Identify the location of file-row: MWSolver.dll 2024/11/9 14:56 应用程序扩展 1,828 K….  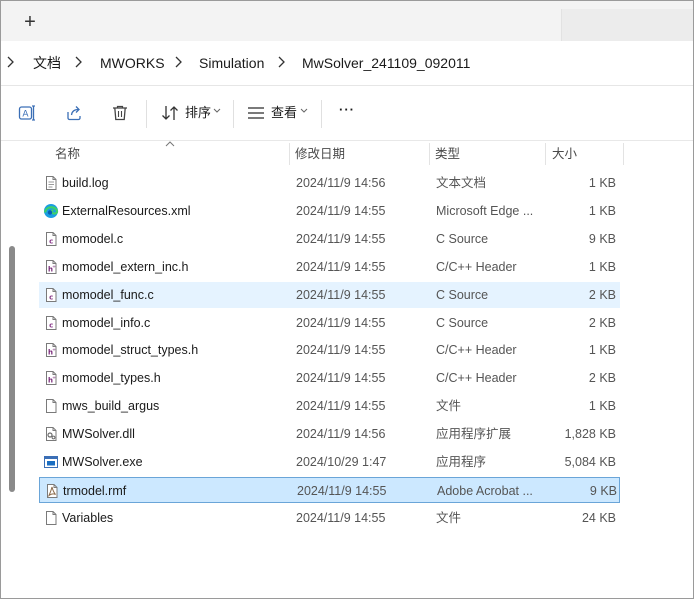
(329, 434).